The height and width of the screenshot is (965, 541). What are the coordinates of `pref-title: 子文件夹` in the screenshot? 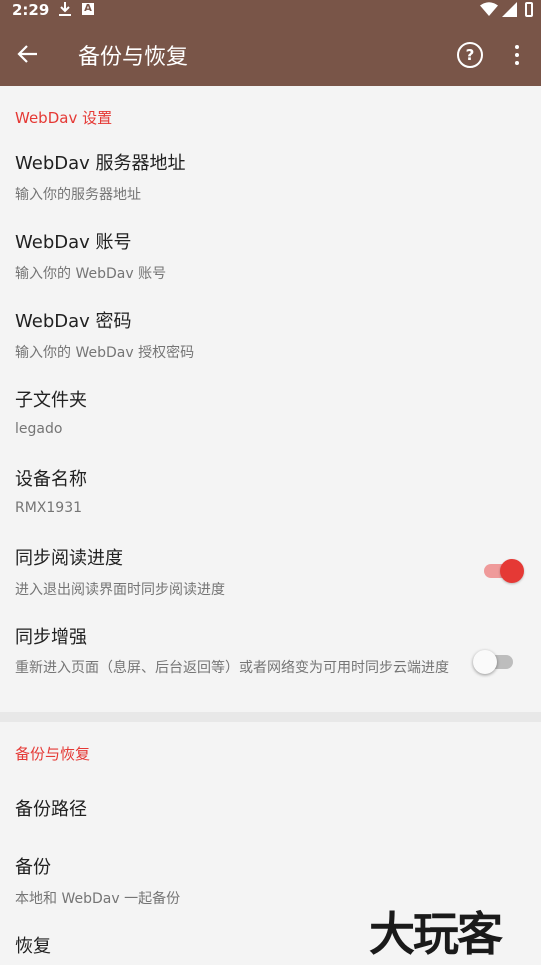 It's located at (51, 400).